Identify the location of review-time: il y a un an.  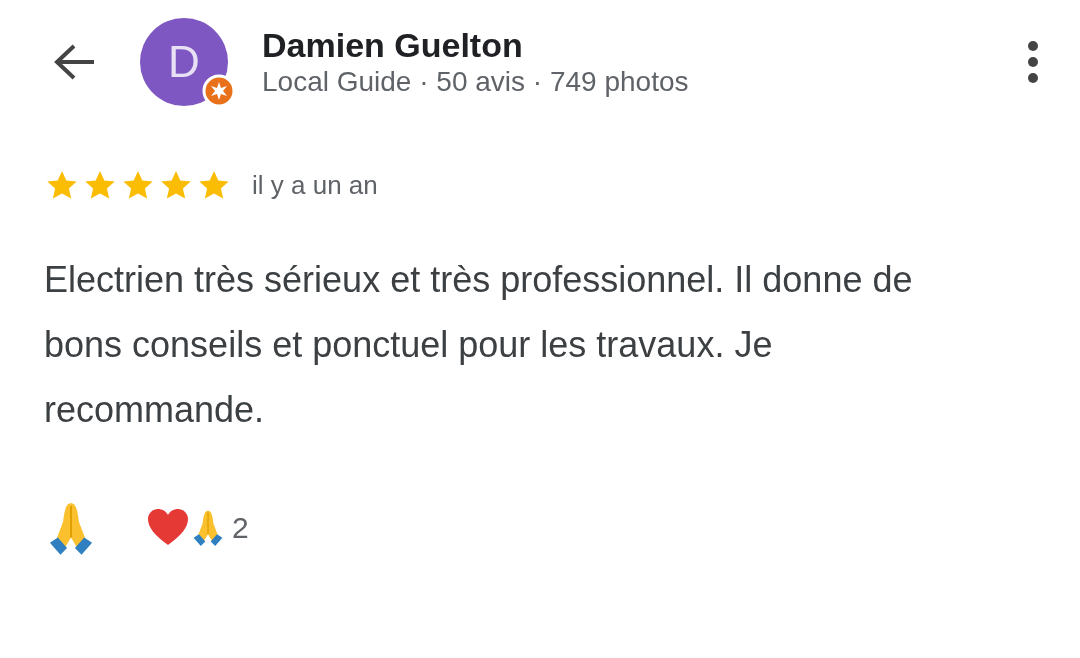
(315, 185).